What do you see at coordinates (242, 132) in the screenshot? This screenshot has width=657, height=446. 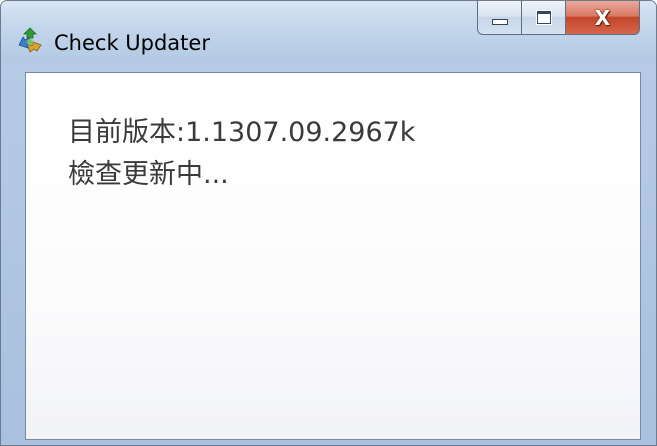 I see `current-version-text: 目前版本:1.1307.09.2967k` at bounding box center [242, 132].